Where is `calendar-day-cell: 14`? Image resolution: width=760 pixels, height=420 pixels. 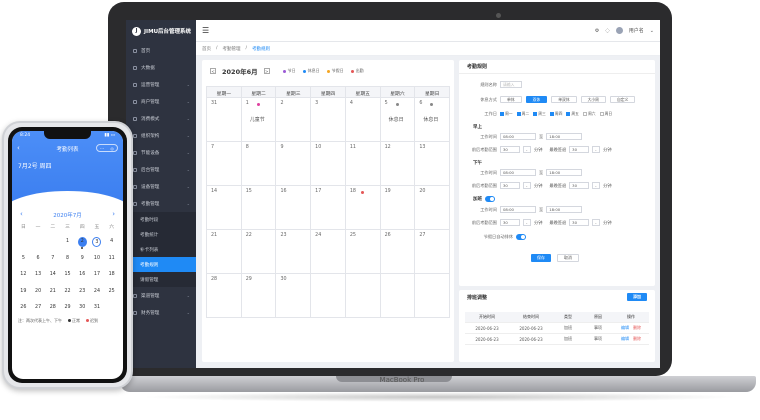 calendar-day-cell: 14 is located at coordinates (224, 208).